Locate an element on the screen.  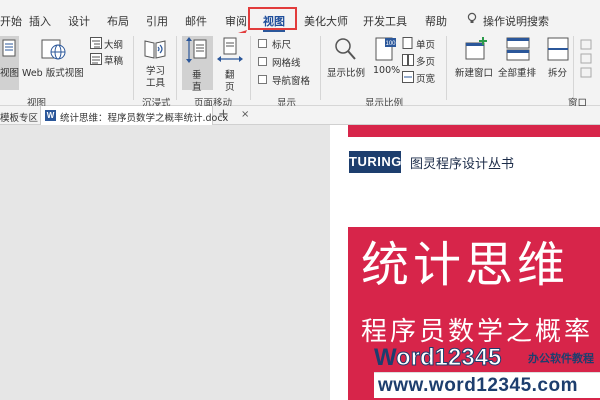
learning-tools-button-line2: 工具 is located at coordinates (156, 83).